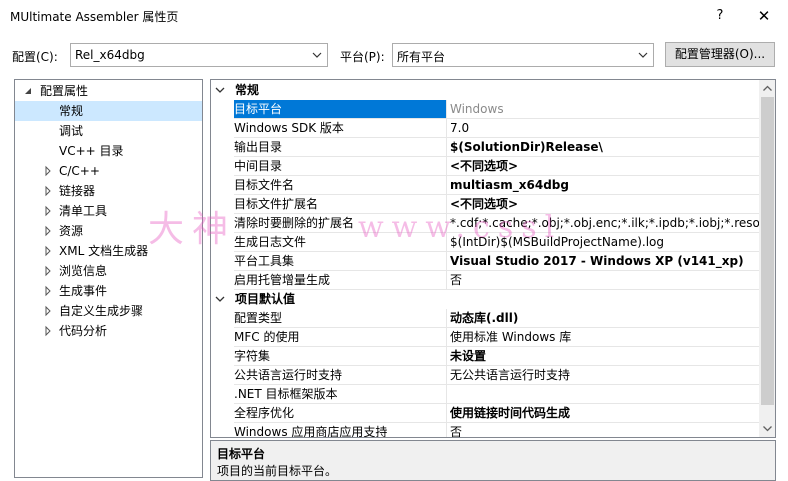  Describe the element at coordinates (108, 331) in the screenshot. I see `tree-item-code-analysis: 代码分析` at that location.